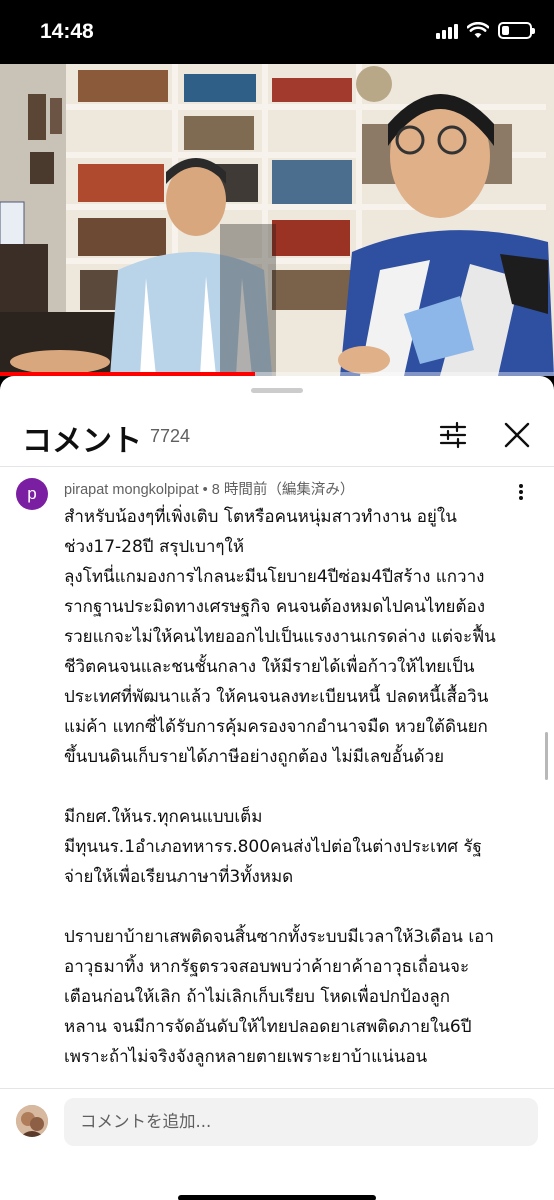 The image size is (554, 1200). I want to click on close-button, so click(517, 435).